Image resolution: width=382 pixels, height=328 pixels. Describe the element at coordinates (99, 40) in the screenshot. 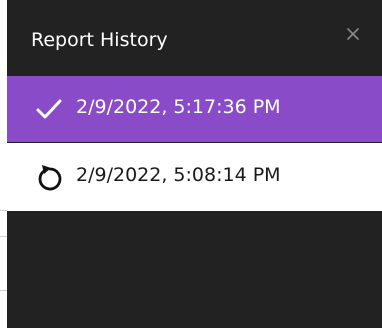

I see `panel-title: Report History` at that location.